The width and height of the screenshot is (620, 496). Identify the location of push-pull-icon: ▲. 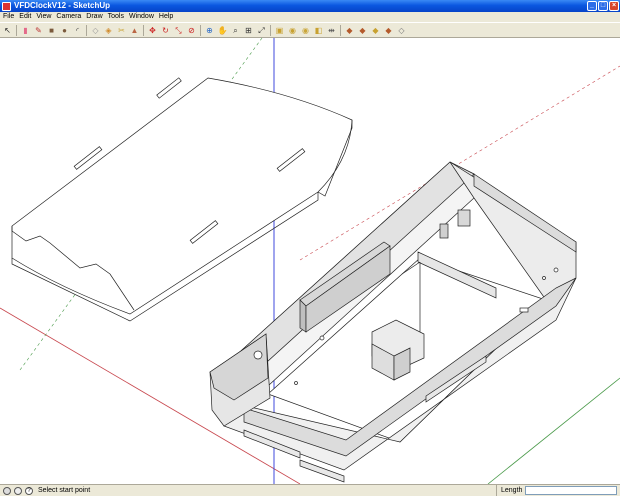
(134, 30).